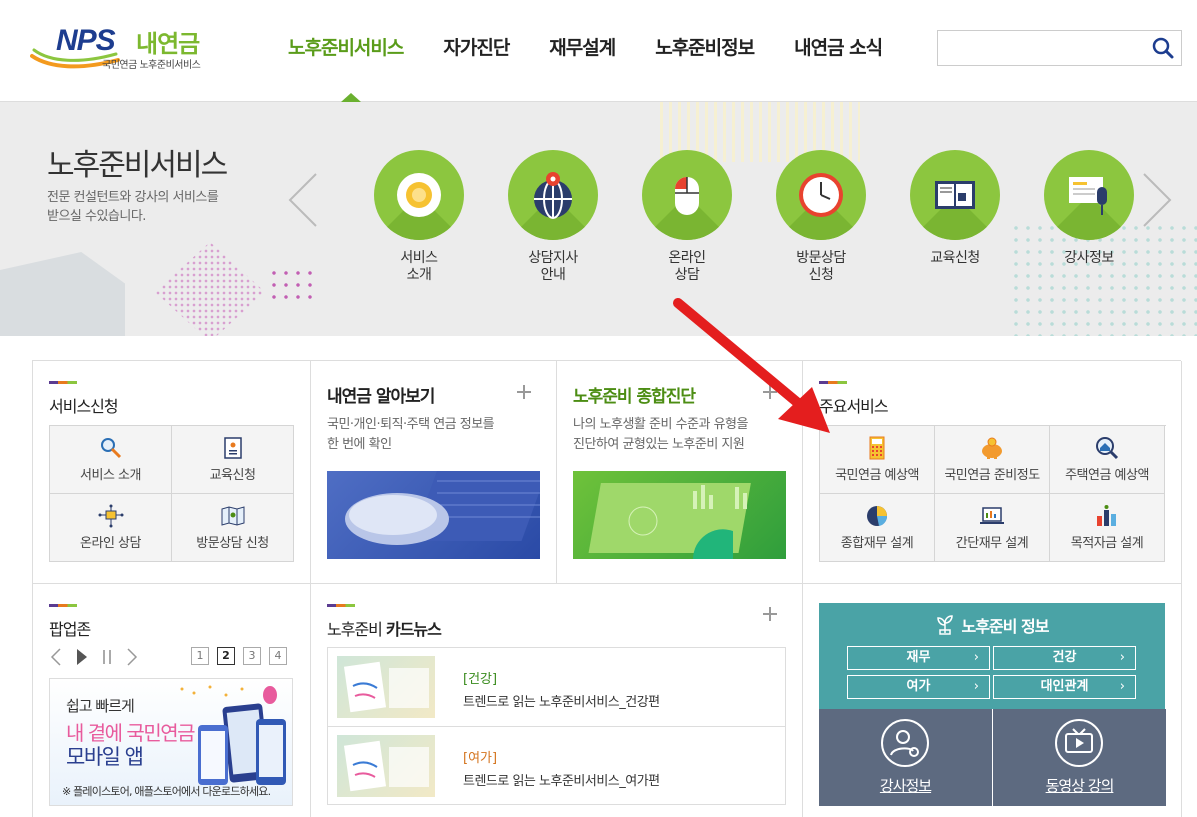 The image size is (1197, 817). I want to click on coffee-cup-icon, so click(419, 195).